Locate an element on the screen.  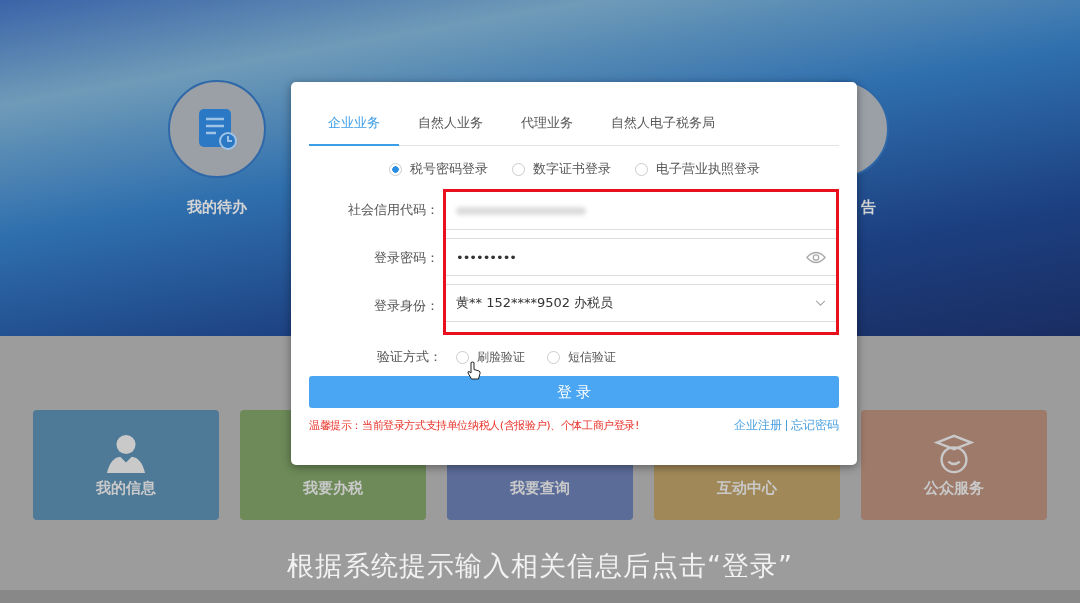
eye-icon is located at coordinates (816, 257).